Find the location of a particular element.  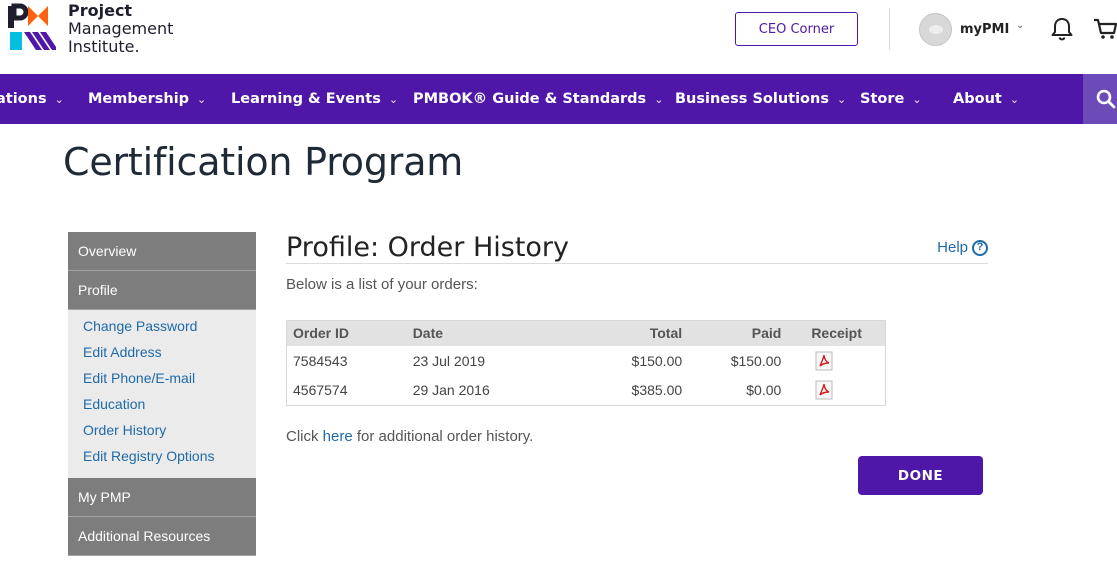

logo-line-3: Institute. is located at coordinates (104, 46).